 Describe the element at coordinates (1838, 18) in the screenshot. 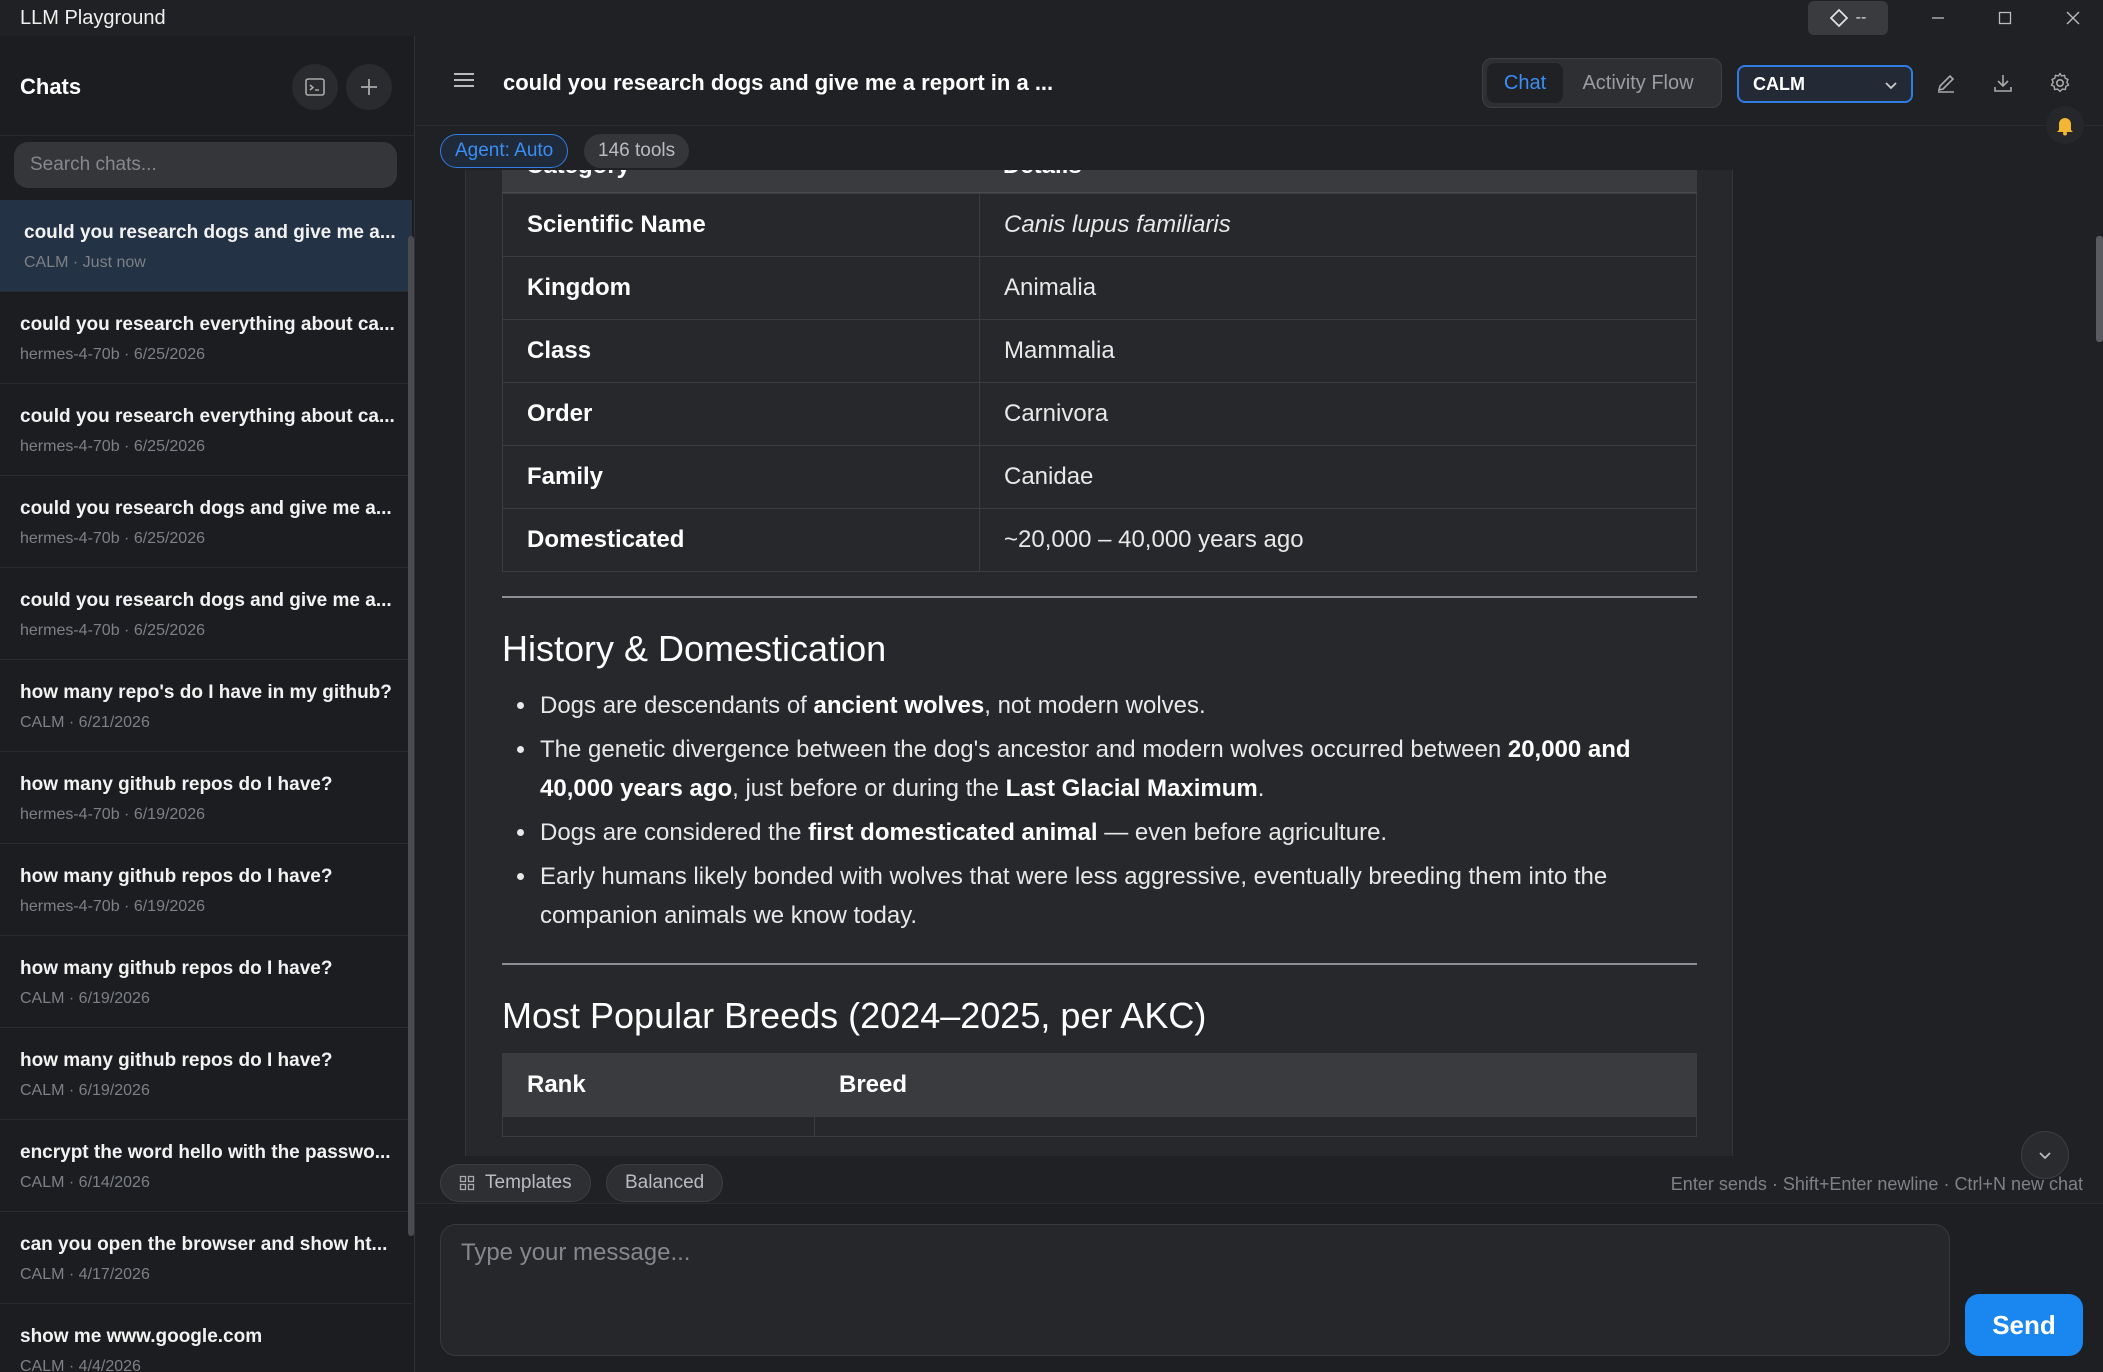

I see `diamond-icon` at that location.